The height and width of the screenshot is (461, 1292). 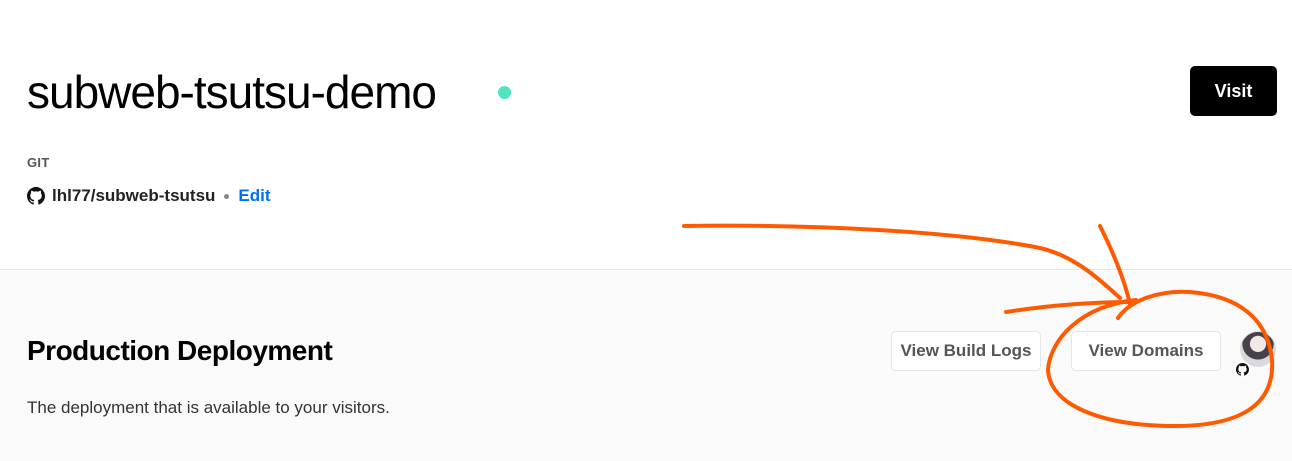 What do you see at coordinates (38, 162) in the screenshot?
I see `git-section-label: GIT` at bounding box center [38, 162].